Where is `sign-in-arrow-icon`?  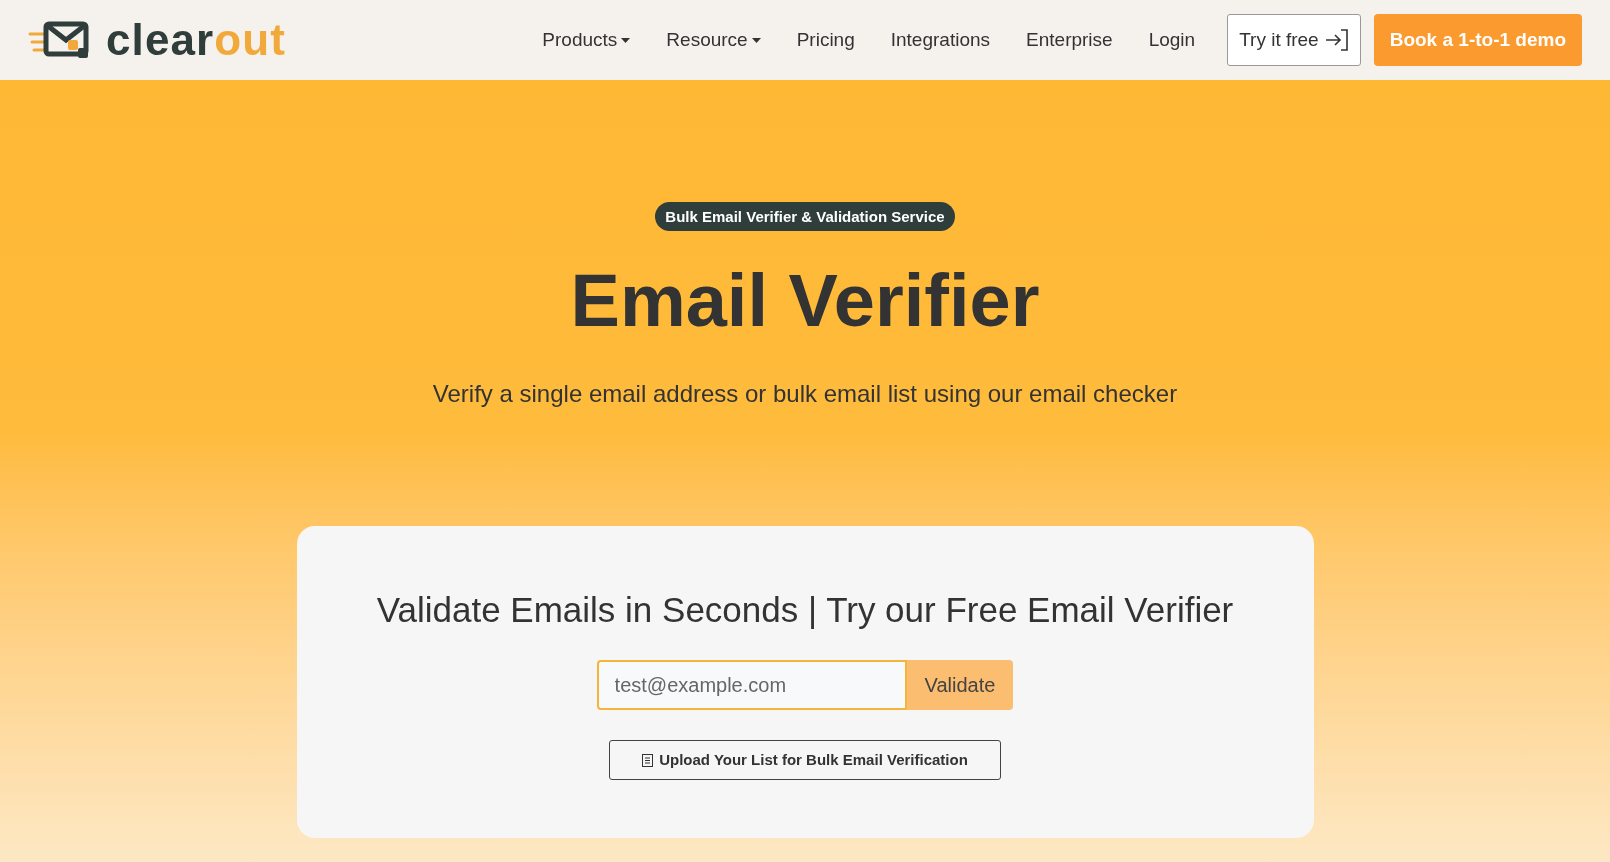 sign-in-arrow-icon is located at coordinates (1336, 40).